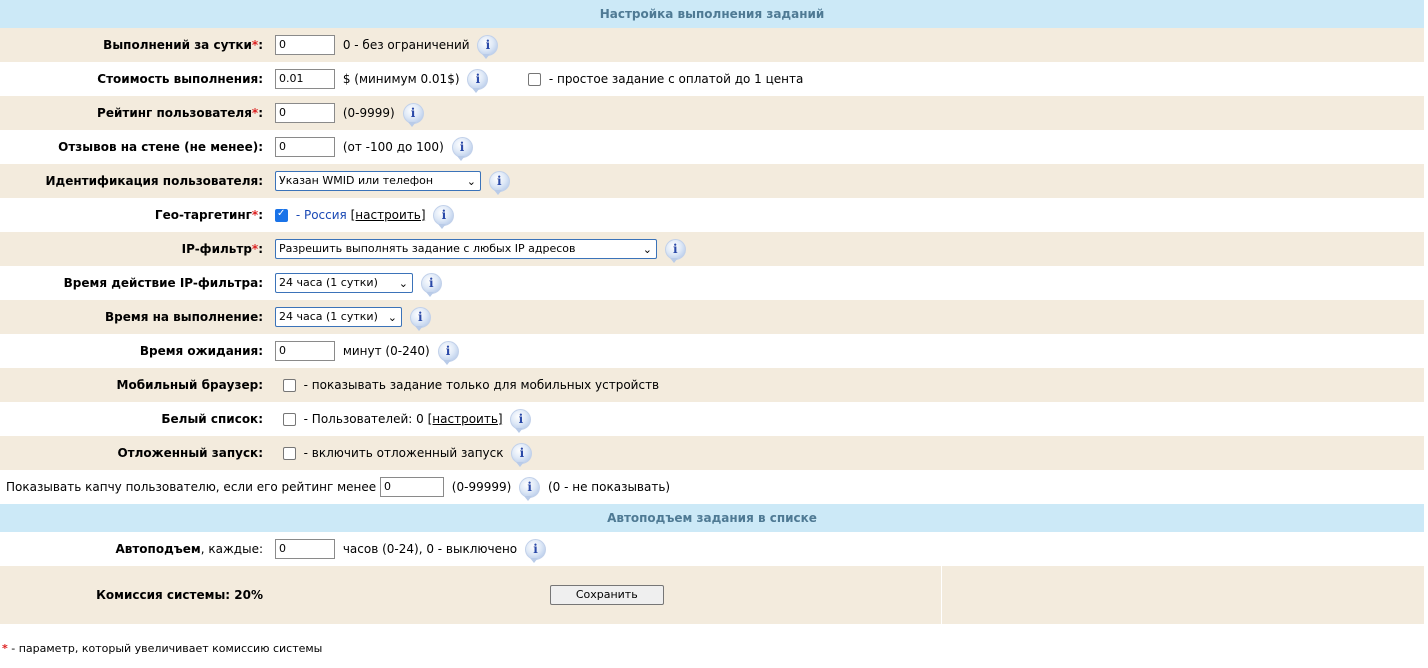  What do you see at coordinates (305, 351) in the screenshot?
I see `wait-input: 0` at bounding box center [305, 351].